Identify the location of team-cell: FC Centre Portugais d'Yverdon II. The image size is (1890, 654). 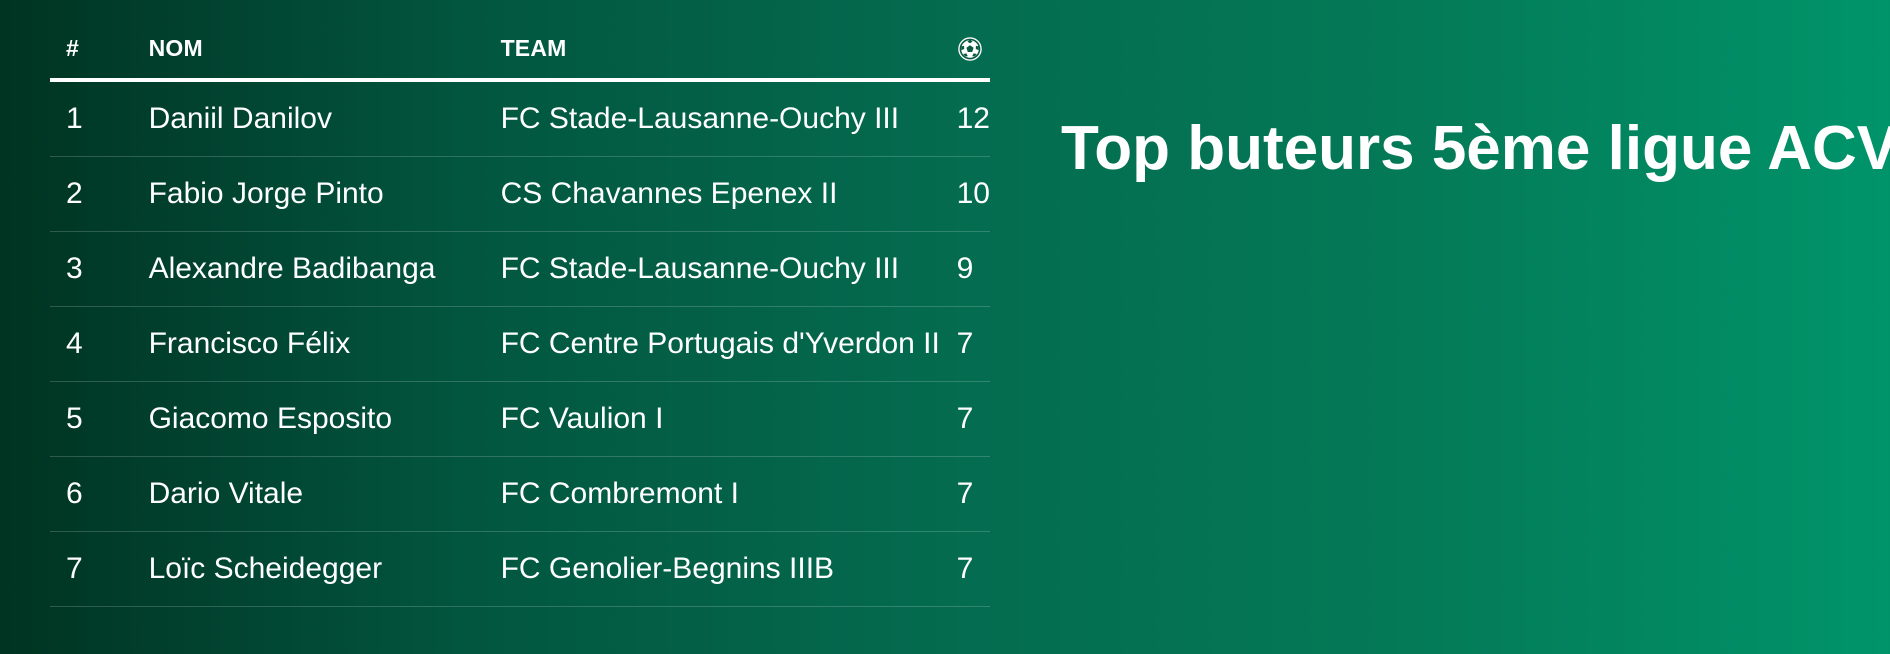
(728, 344).